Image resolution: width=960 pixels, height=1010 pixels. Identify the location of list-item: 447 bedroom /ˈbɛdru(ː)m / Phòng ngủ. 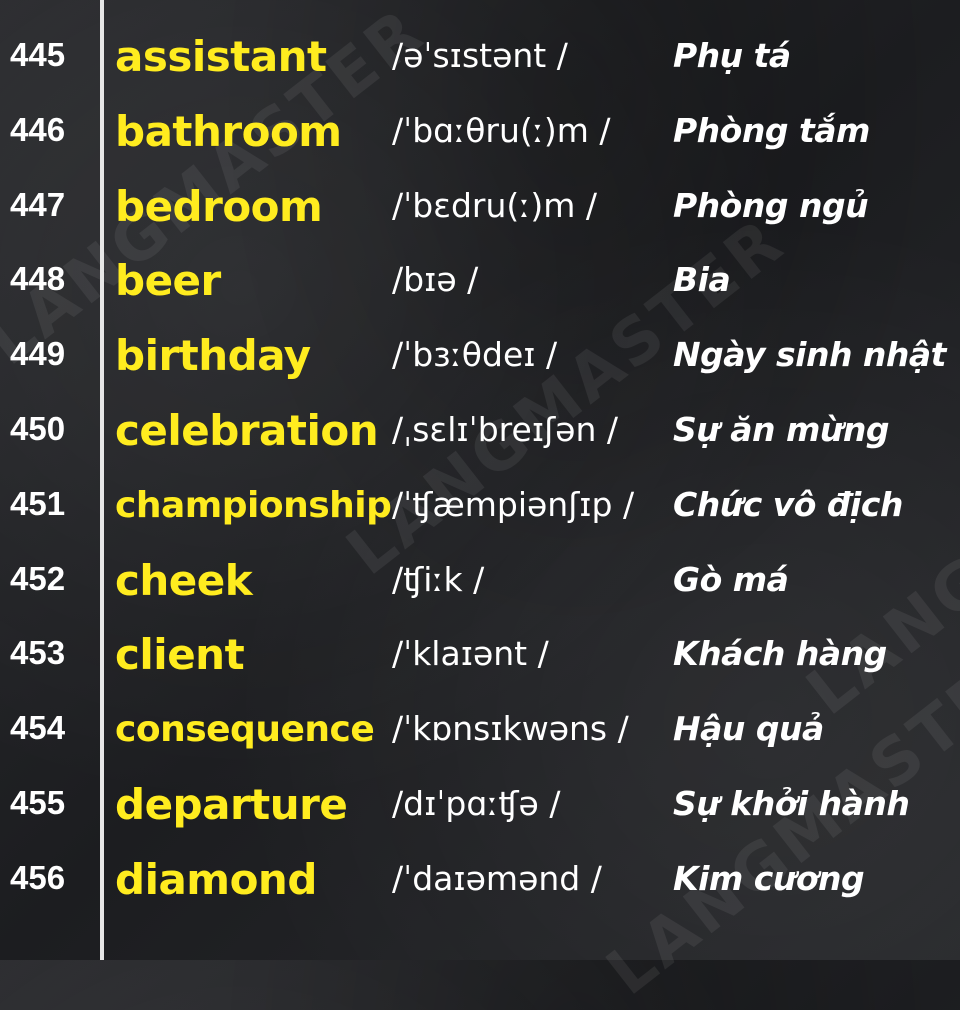
(480, 209).